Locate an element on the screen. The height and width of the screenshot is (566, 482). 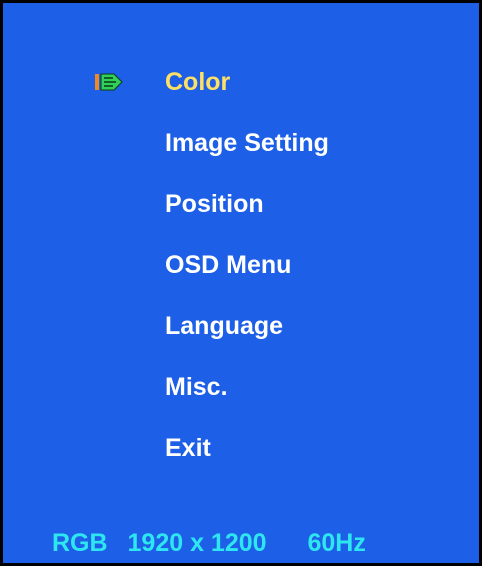
menu-item-exit: Exit is located at coordinates (241, 461).